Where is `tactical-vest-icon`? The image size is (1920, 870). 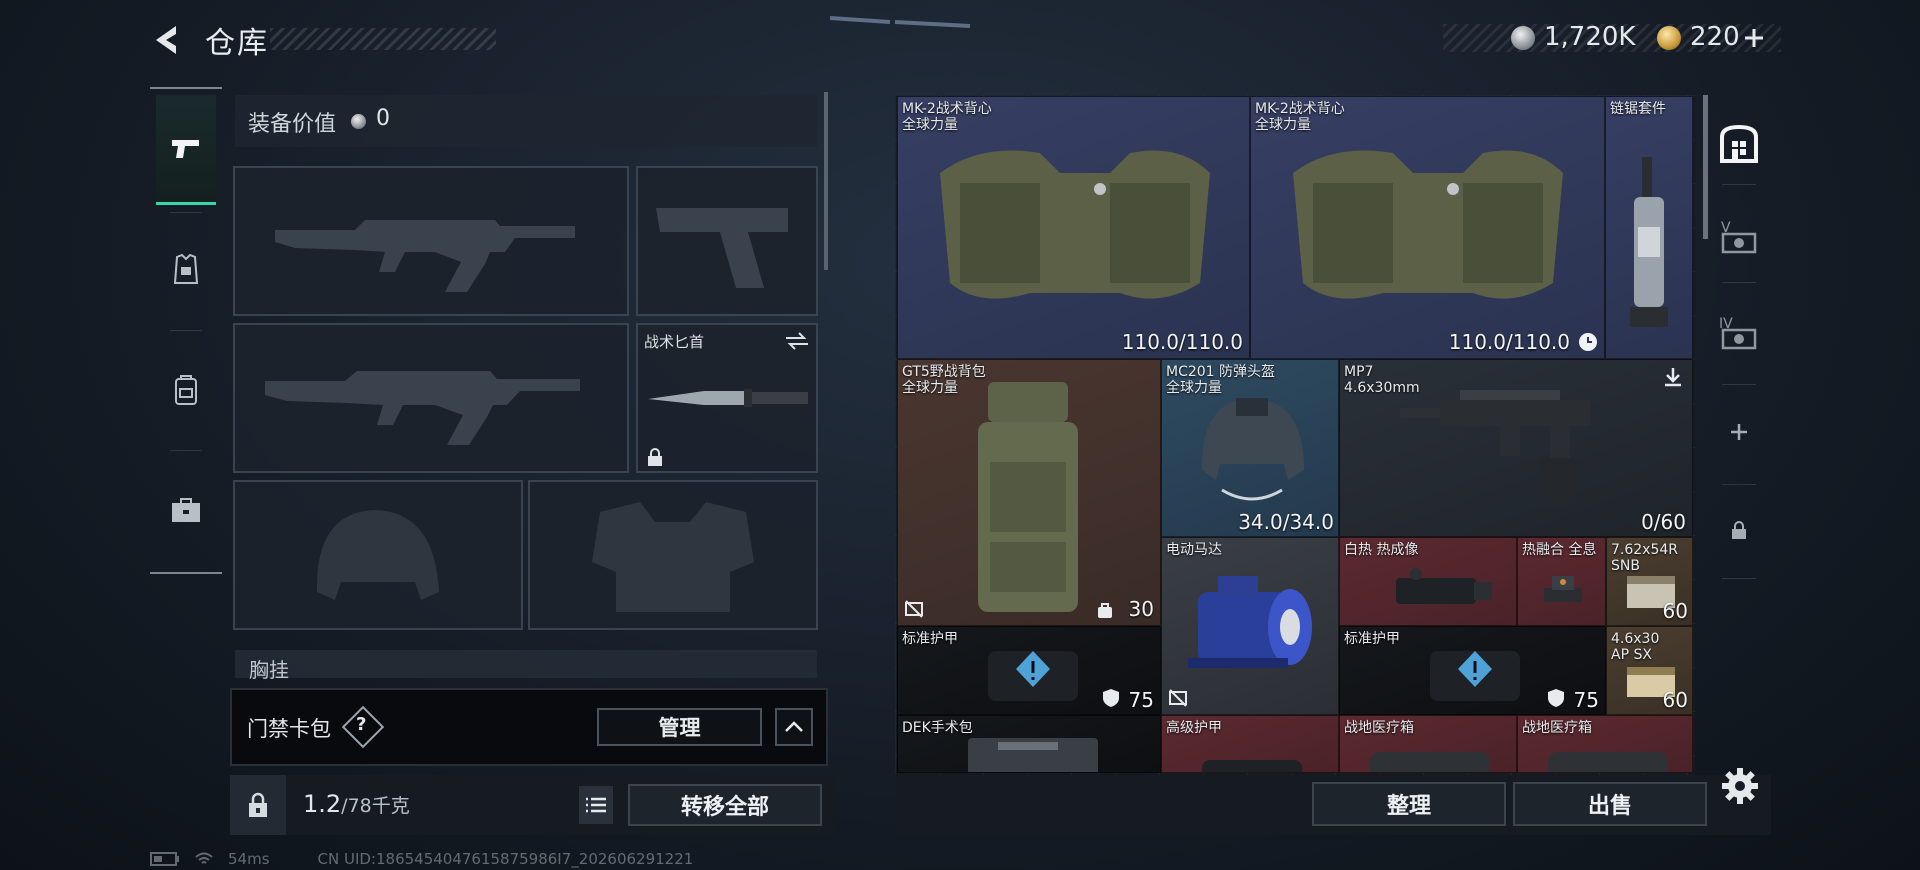 tactical-vest-icon is located at coordinates (1428, 224).